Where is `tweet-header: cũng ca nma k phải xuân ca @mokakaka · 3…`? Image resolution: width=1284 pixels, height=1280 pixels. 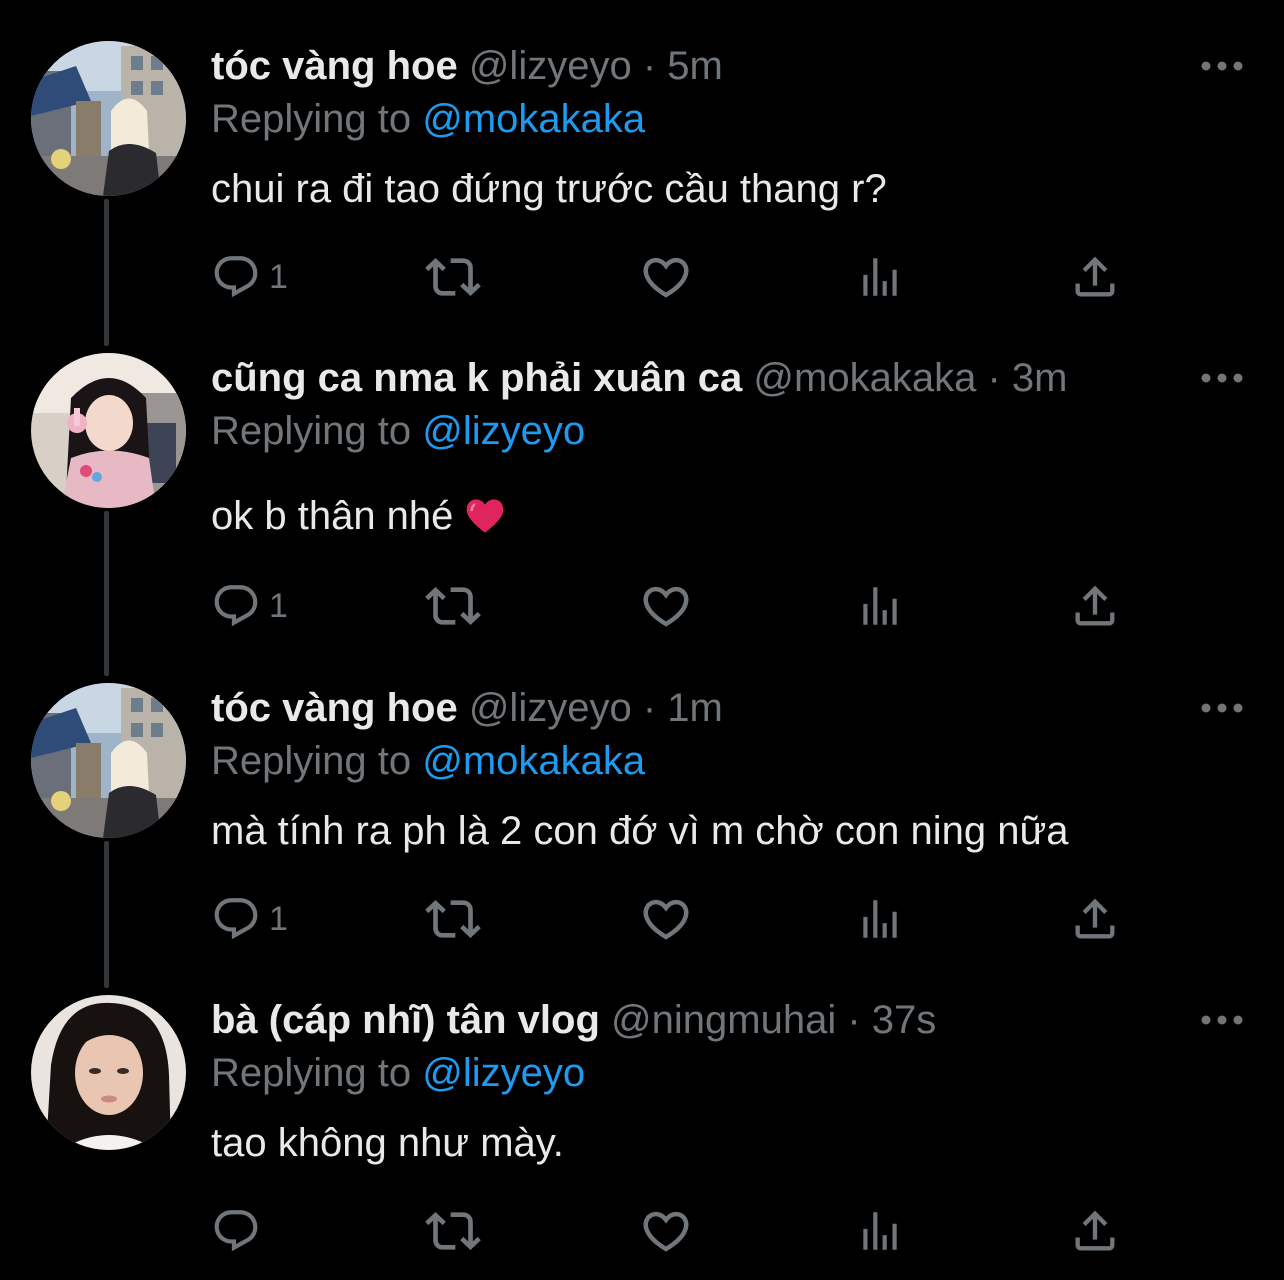
tweet-header: cũng ca nma k phải xuân ca @mokakaka · 3… is located at coordinates (639, 378).